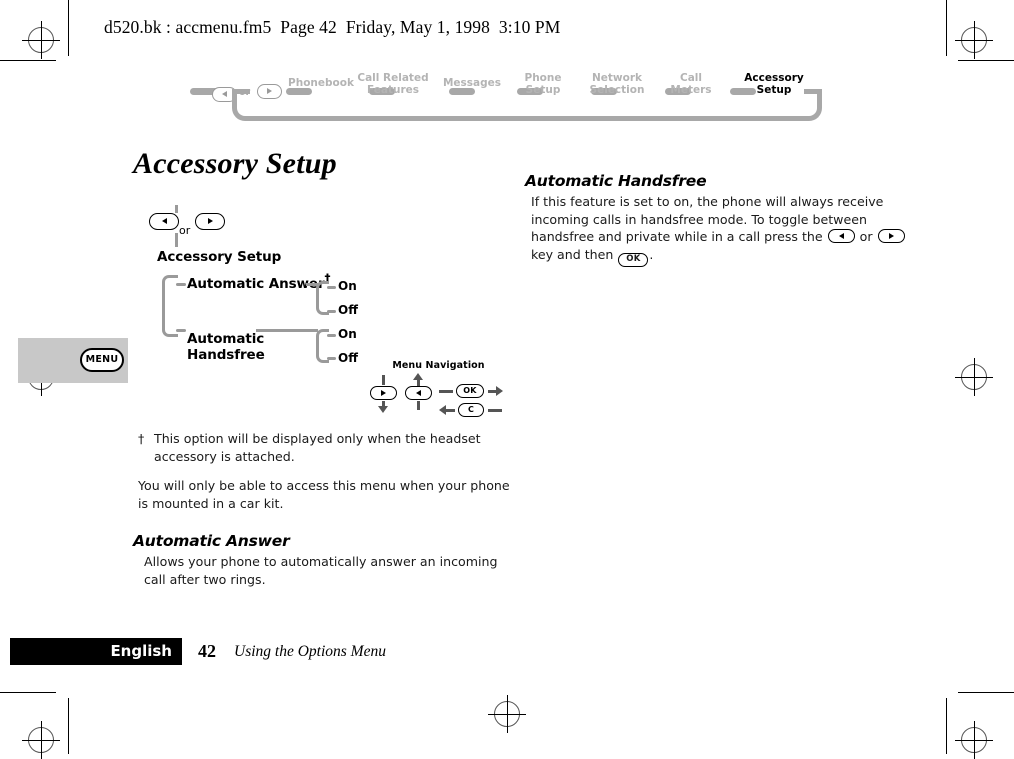 This screenshot has width=1014, height=759. I want to click on tree-or-label: or, so click(185, 230).